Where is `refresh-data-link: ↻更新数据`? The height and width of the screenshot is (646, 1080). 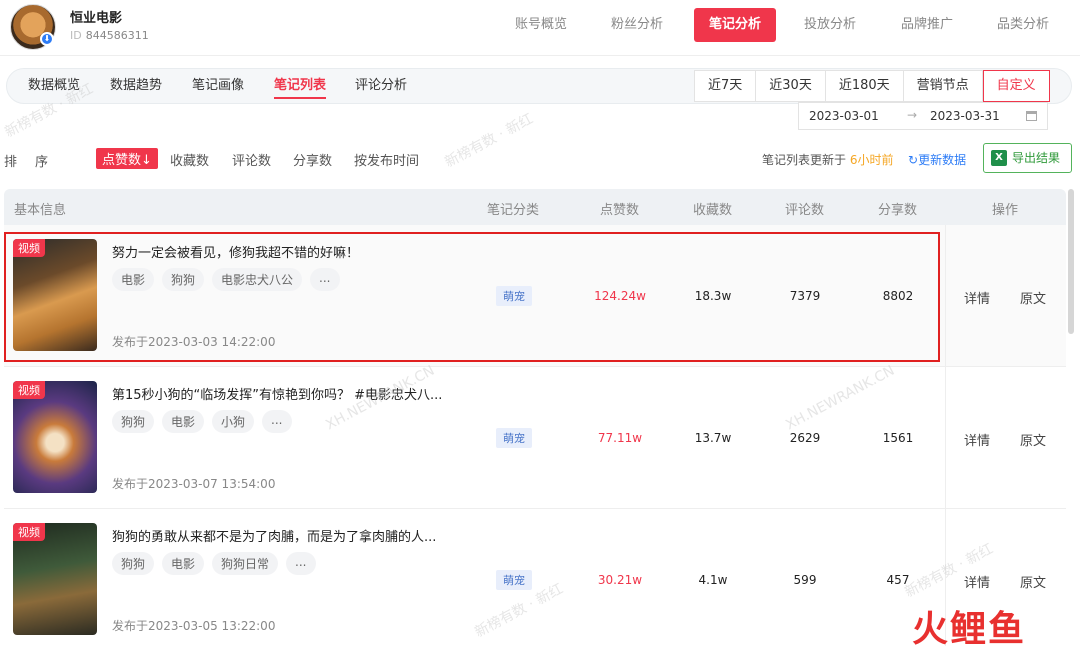 refresh-data-link: ↻更新数据 is located at coordinates (937, 159).